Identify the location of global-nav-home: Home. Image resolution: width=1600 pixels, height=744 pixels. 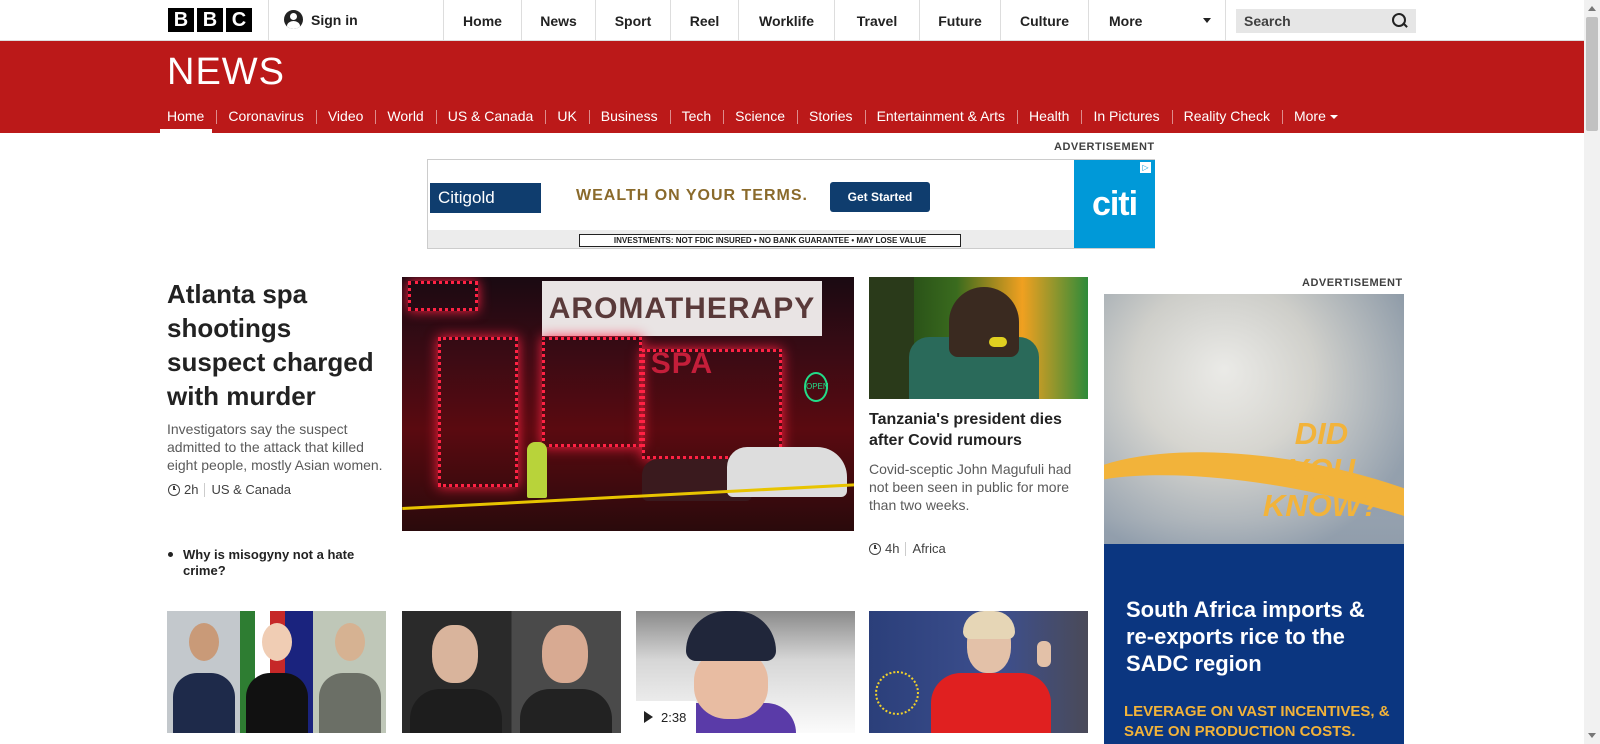
(482, 20).